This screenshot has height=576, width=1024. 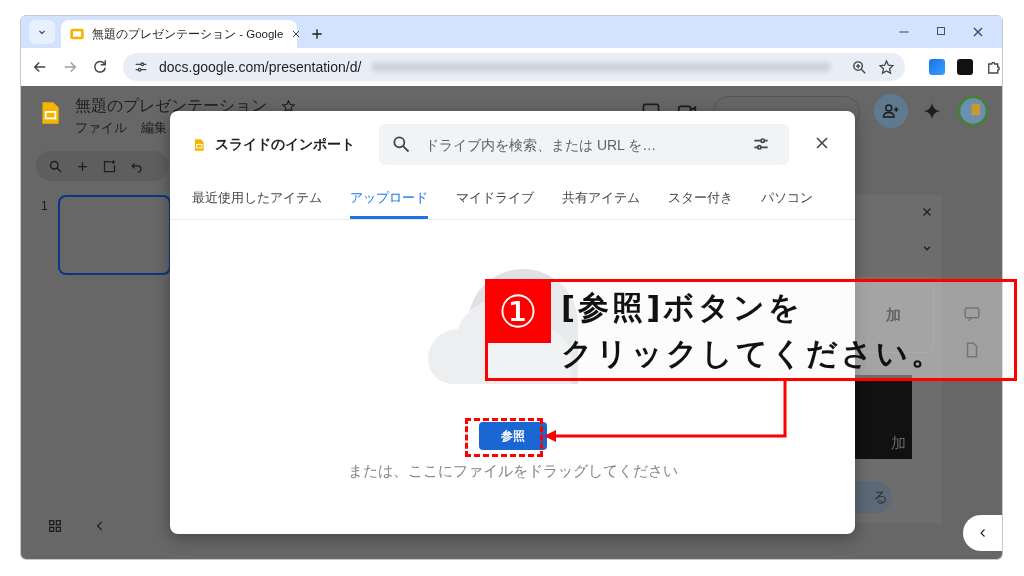 I want to click on tab: スター付き, so click(x=700, y=199).